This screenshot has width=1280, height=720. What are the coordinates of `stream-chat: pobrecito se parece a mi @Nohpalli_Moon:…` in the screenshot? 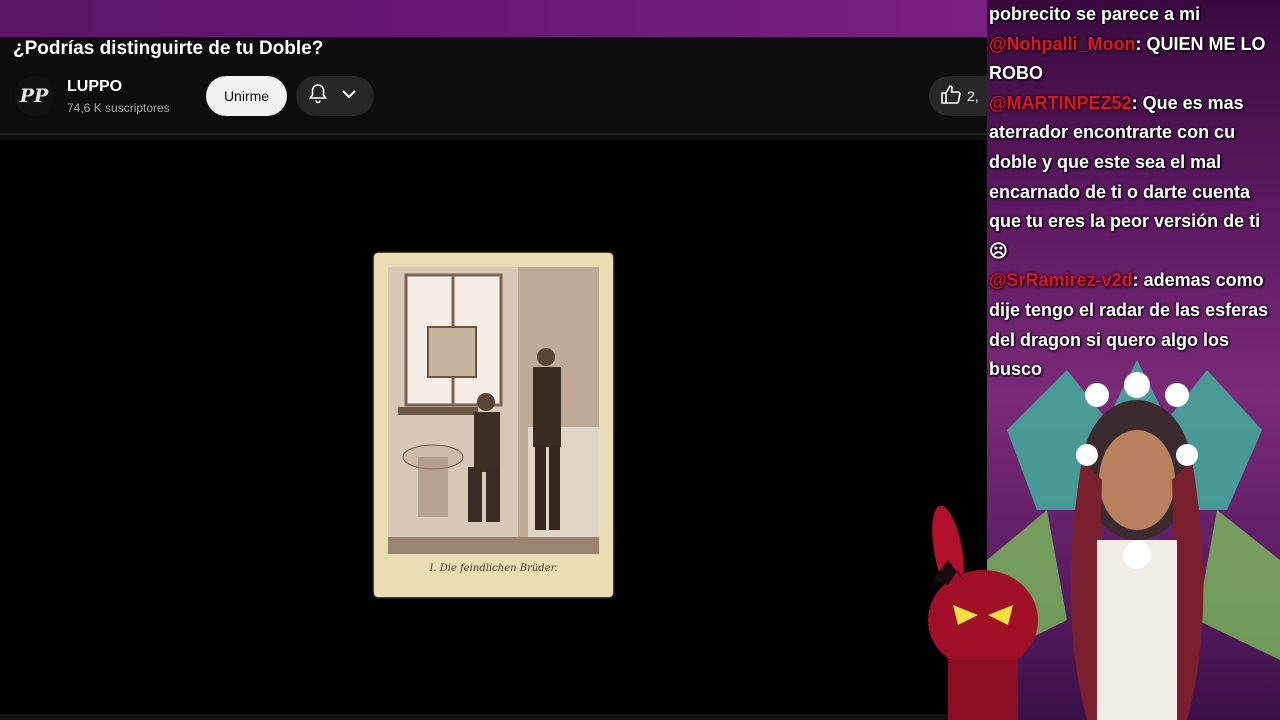 It's located at (1134, 192).